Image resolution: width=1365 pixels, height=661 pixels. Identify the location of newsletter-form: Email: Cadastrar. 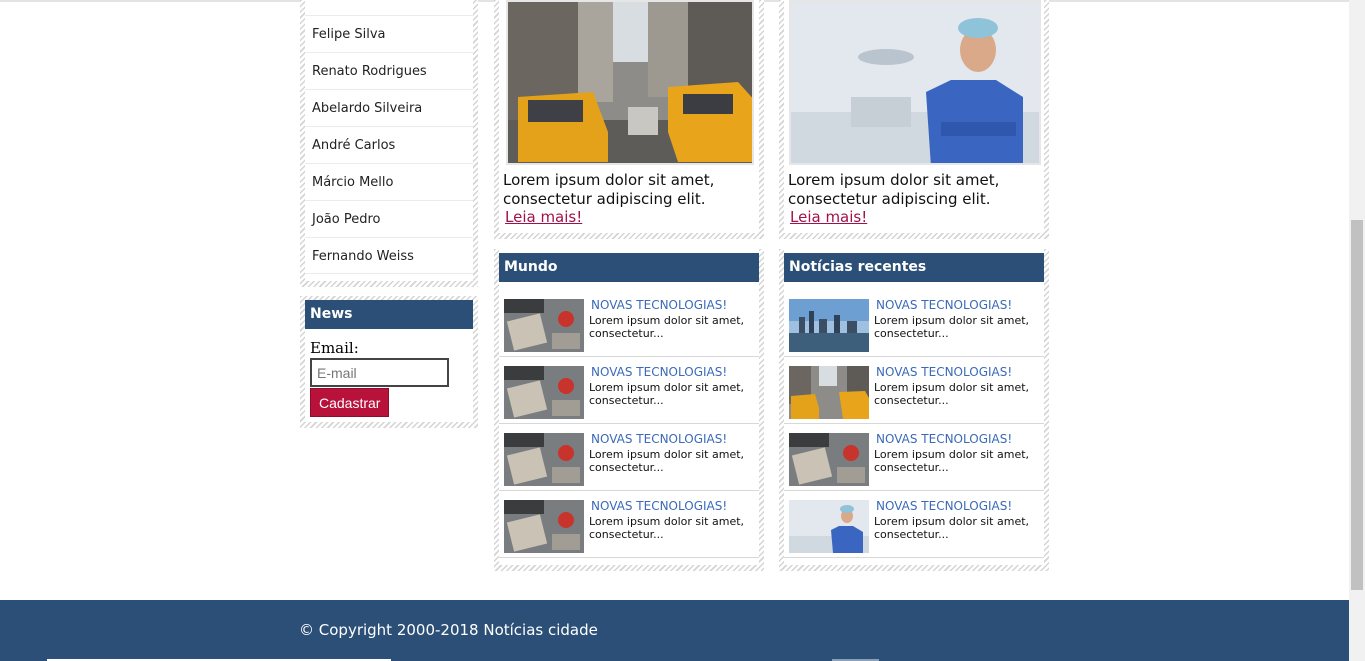
(389, 373).